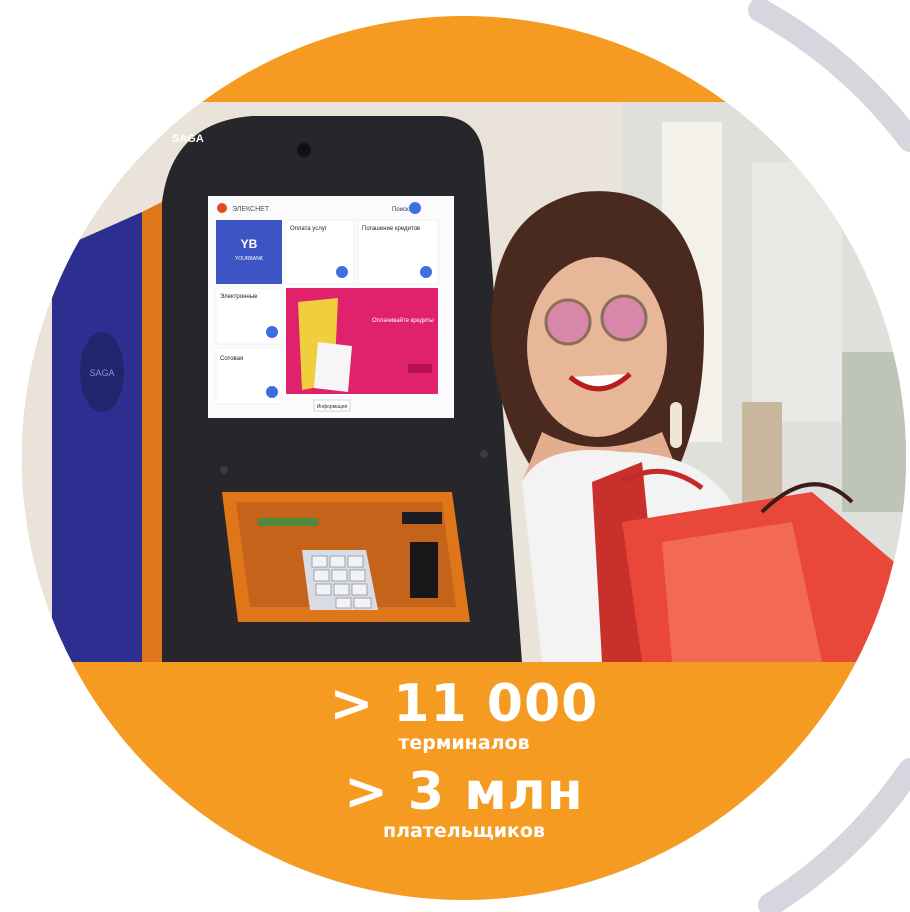 This screenshot has width=910, height=912. What do you see at coordinates (464, 831) in the screenshot?
I see `stat-label: плательщиков` at bounding box center [464, 831].